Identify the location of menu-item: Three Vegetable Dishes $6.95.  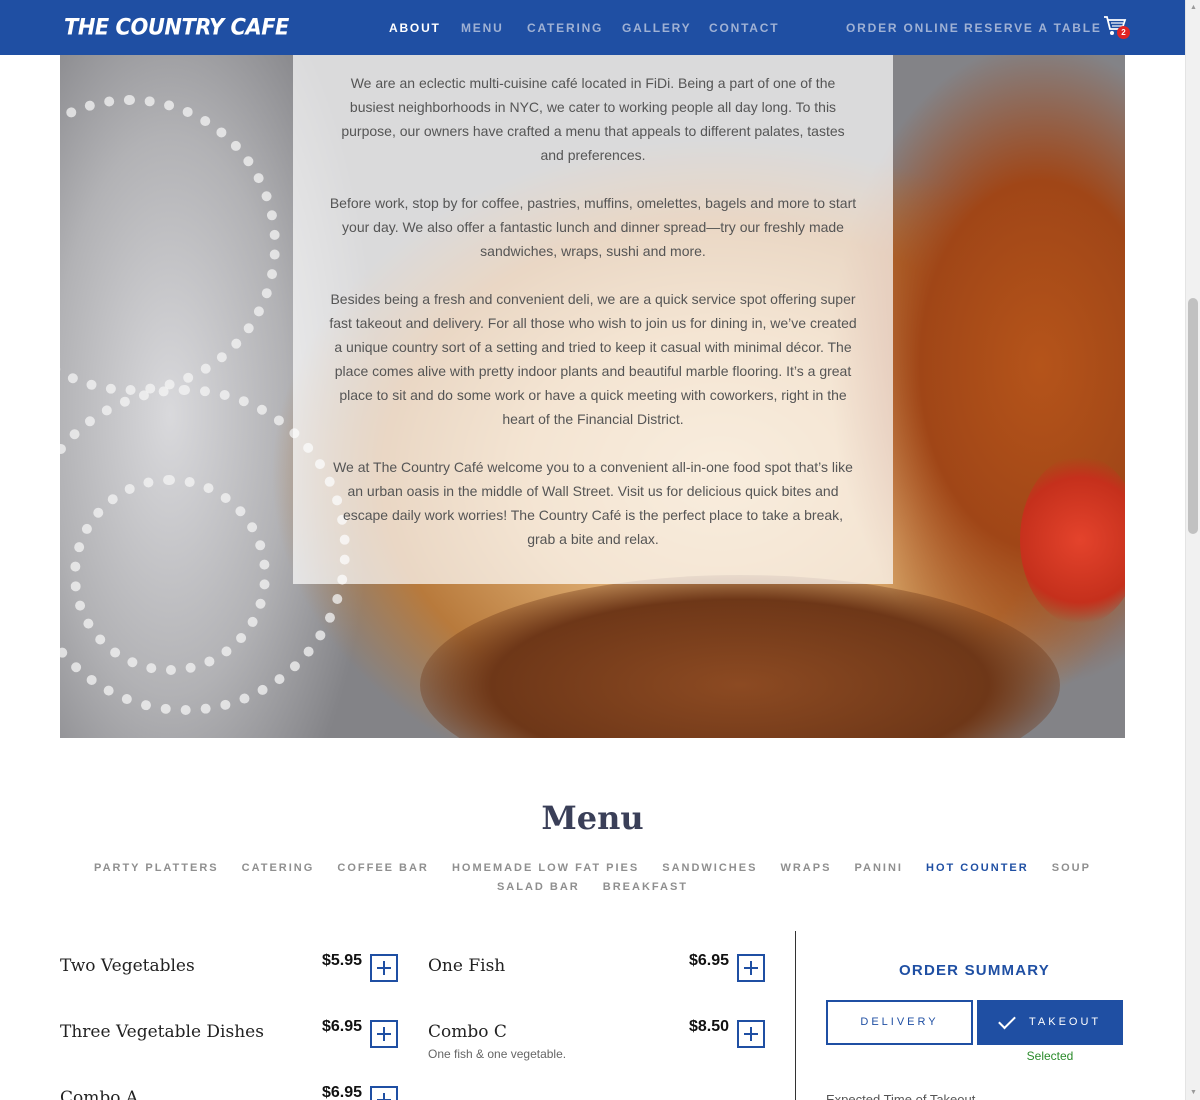
(229, 1049).